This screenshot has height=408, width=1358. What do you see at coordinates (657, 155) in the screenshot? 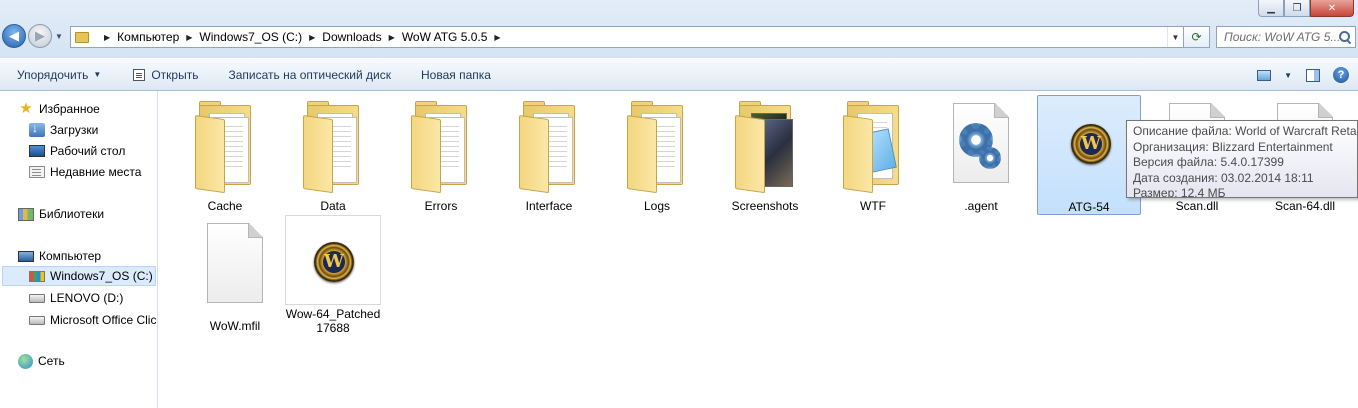
I see `file-item-logs: Logs` at bounding box center [657, 155].